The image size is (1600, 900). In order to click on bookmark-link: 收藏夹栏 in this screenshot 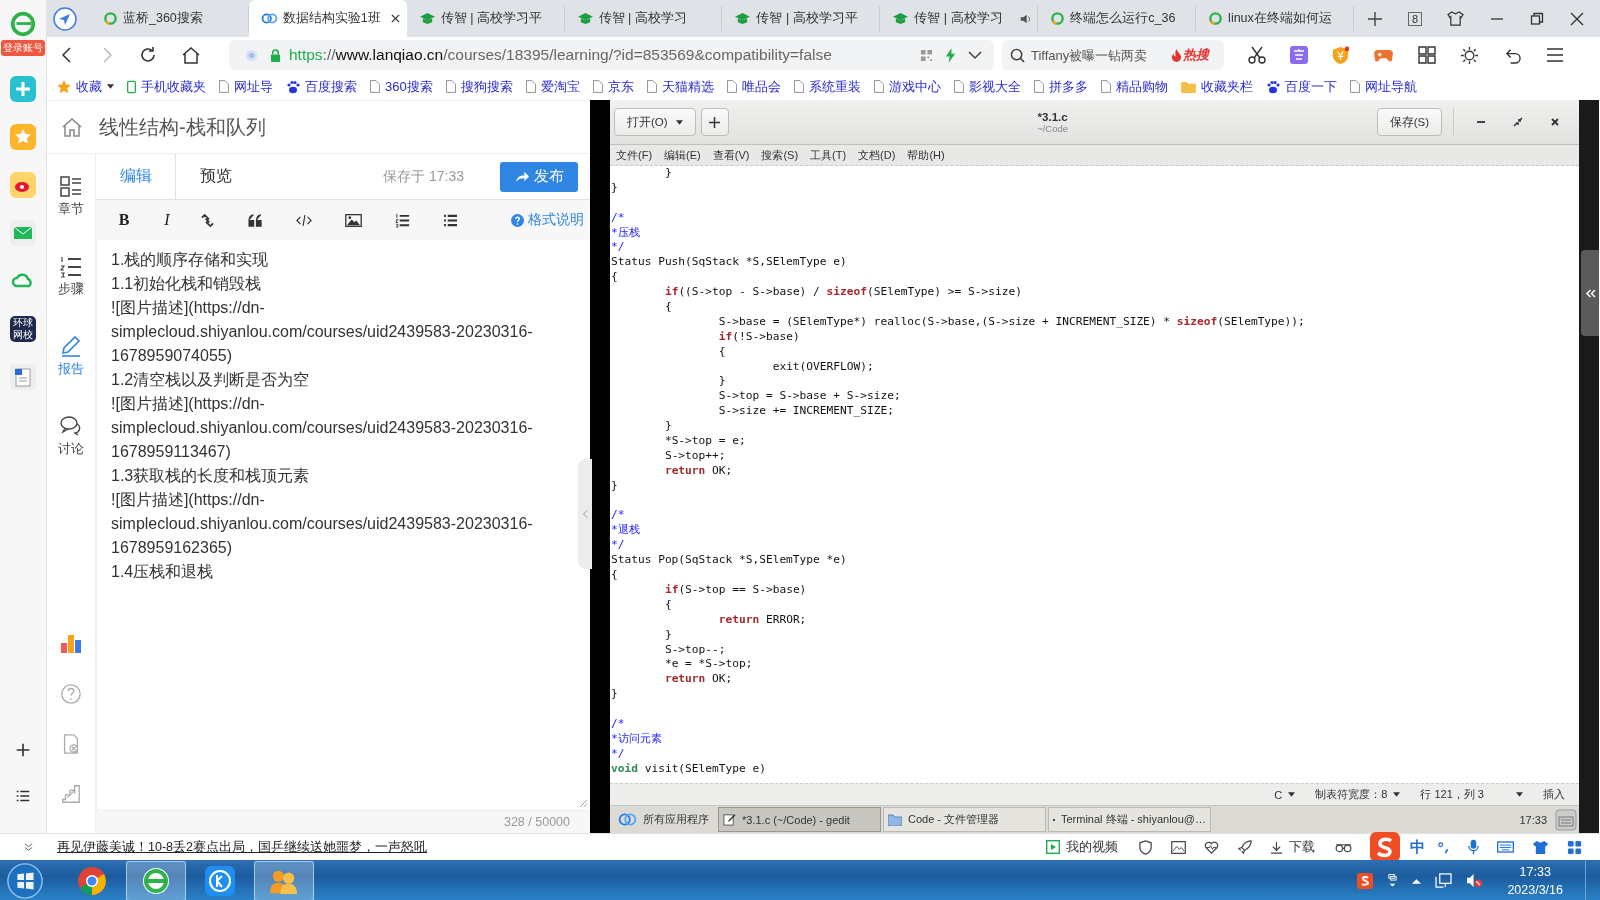, I will do `click(1216, 86)`.